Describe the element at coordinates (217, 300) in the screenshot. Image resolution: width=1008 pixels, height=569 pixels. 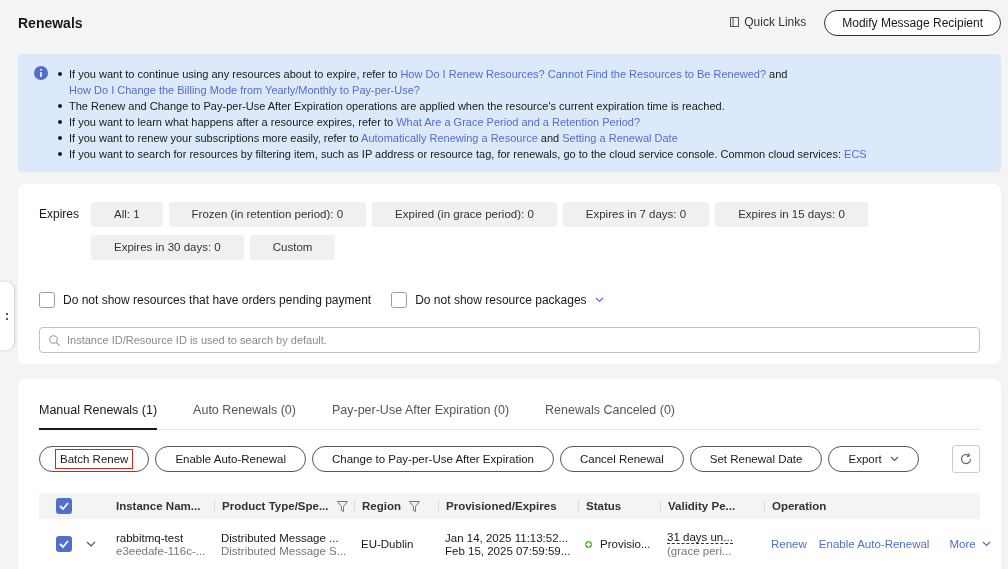
I see `checkbox-label: Do not show resources that have orders pending payment` at that location.